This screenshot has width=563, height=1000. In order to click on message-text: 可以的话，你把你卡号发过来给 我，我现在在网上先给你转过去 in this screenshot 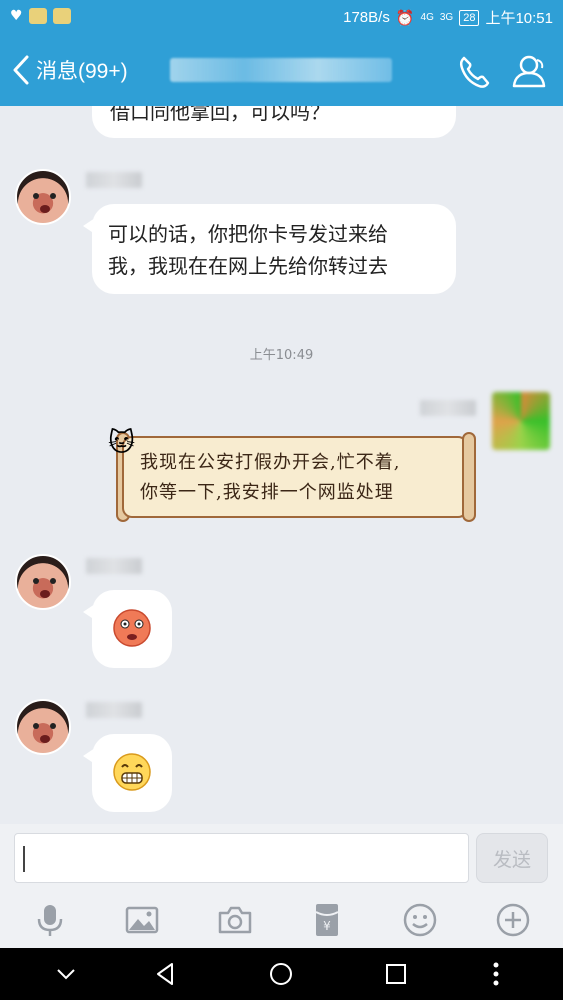, I will do `click(248, 250)`.